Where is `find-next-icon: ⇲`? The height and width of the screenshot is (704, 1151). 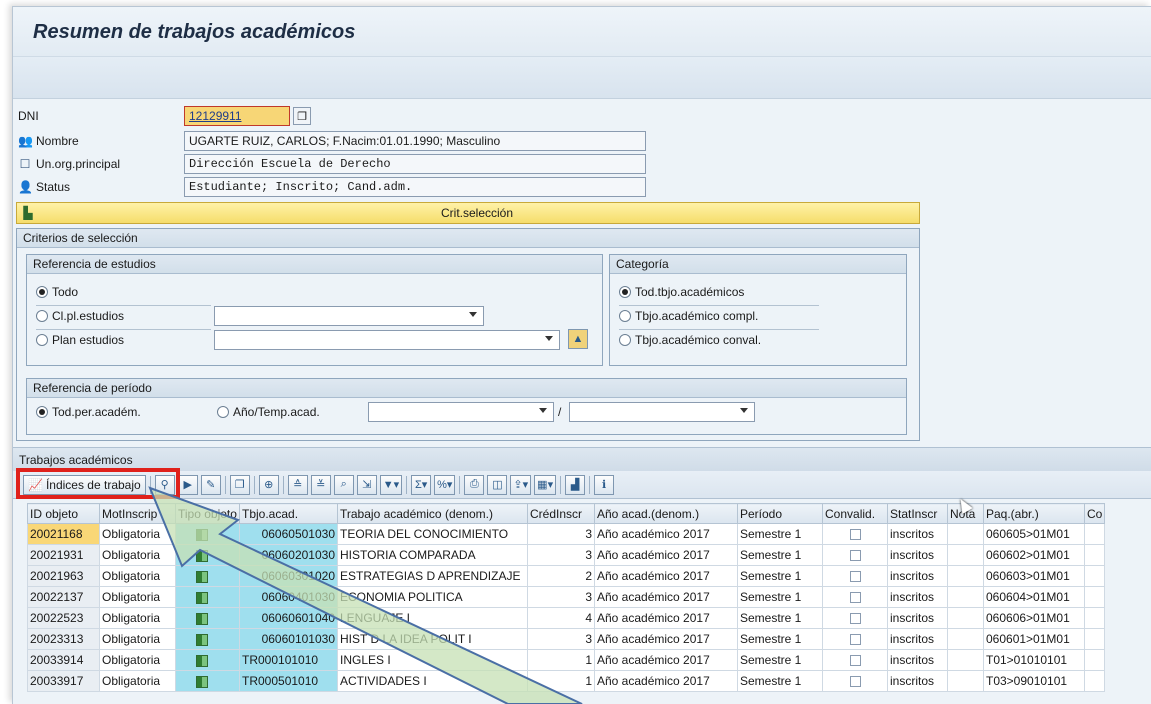 find-next-icon: ⇲ is located at coordinates (366, 484).